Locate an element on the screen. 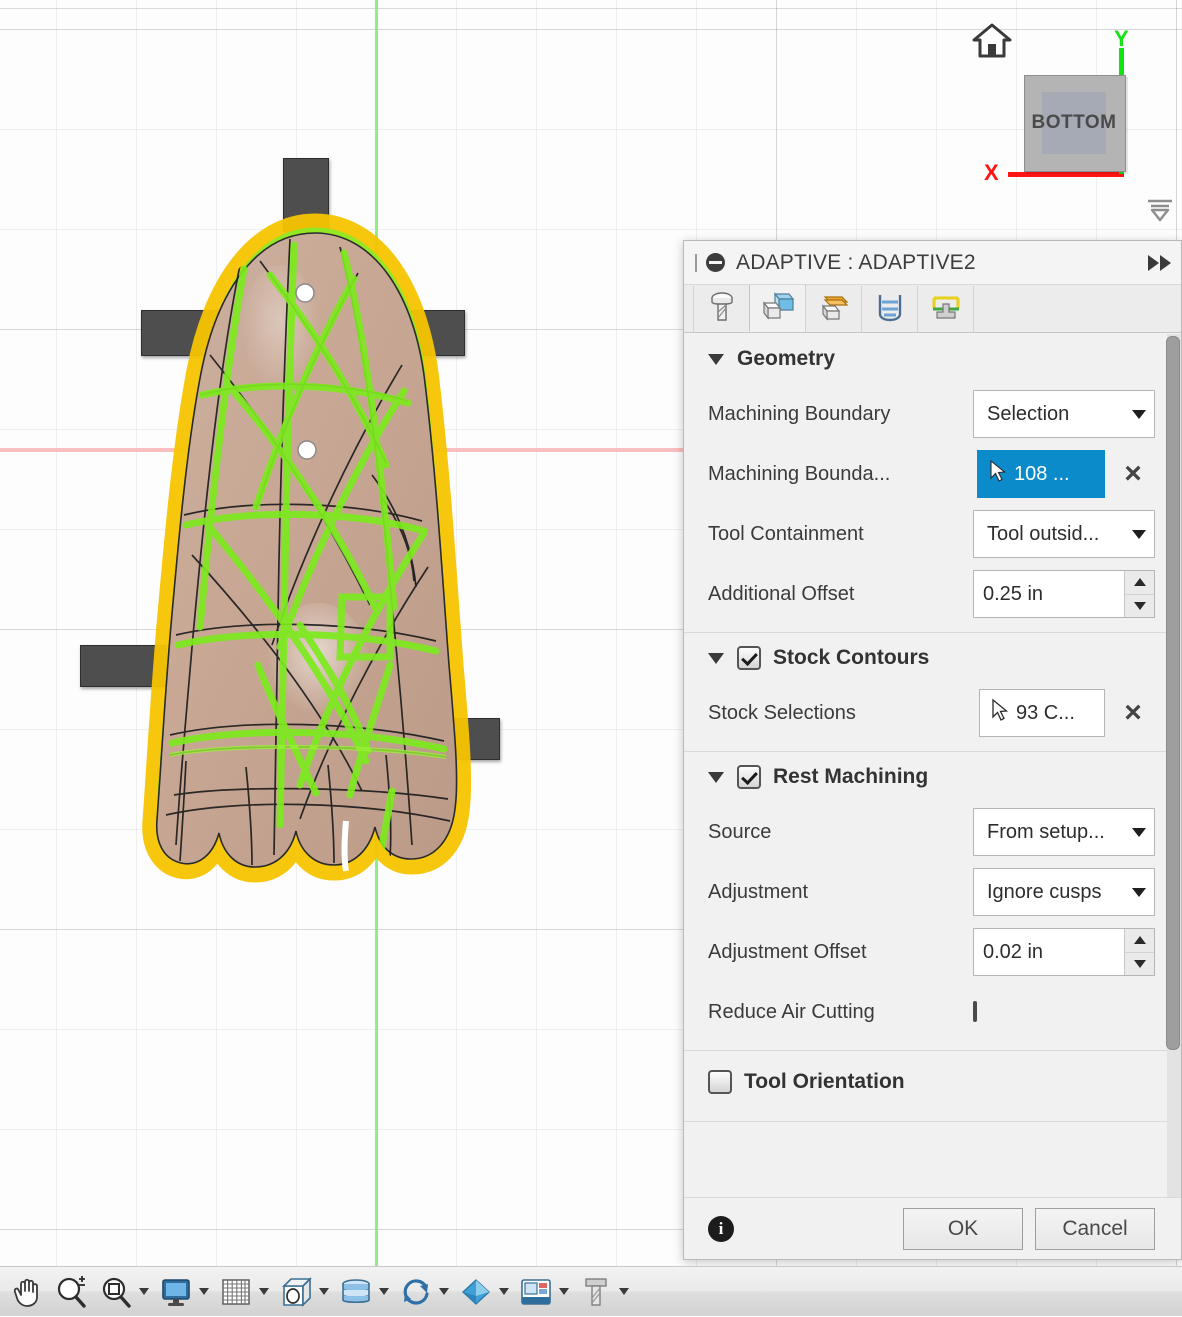 This screenshot has height=1317, width=1182. label-tool-containment: Tool Containment is located at coordinates (786, 533).